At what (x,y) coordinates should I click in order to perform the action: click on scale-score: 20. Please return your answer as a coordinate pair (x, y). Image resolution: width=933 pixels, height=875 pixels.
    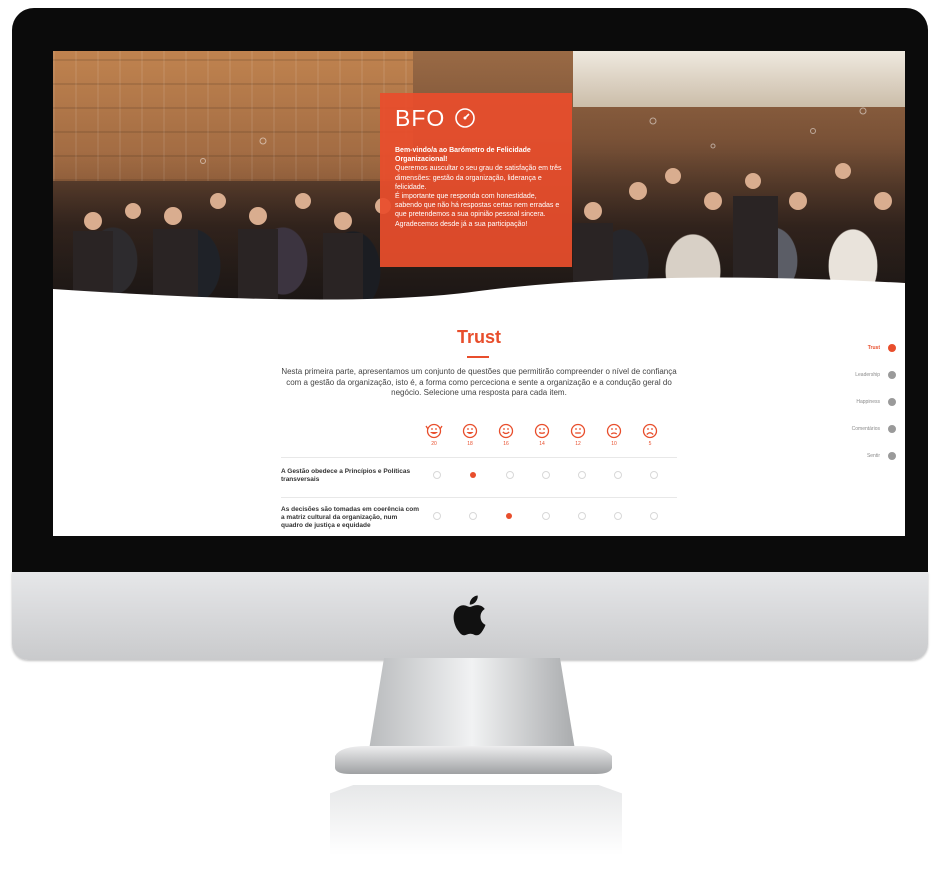
    Looking at the image, I should click on (434, 444).